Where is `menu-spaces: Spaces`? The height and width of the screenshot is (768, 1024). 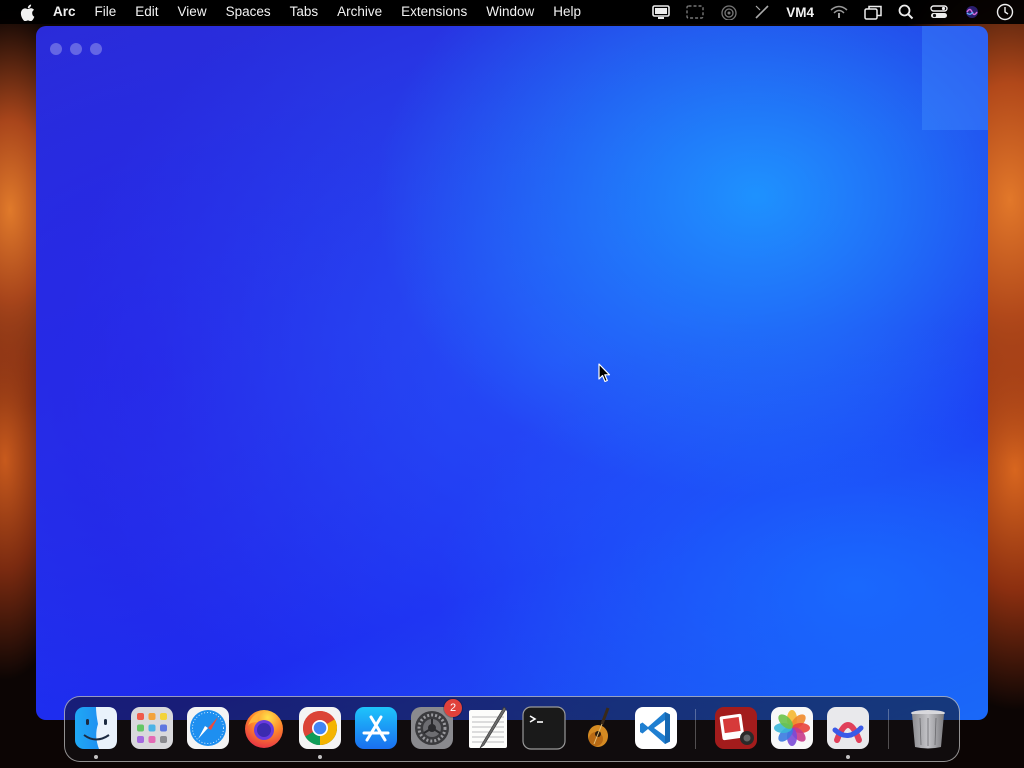 menu-spaces: Spaces is located at coordinates (248, 12).